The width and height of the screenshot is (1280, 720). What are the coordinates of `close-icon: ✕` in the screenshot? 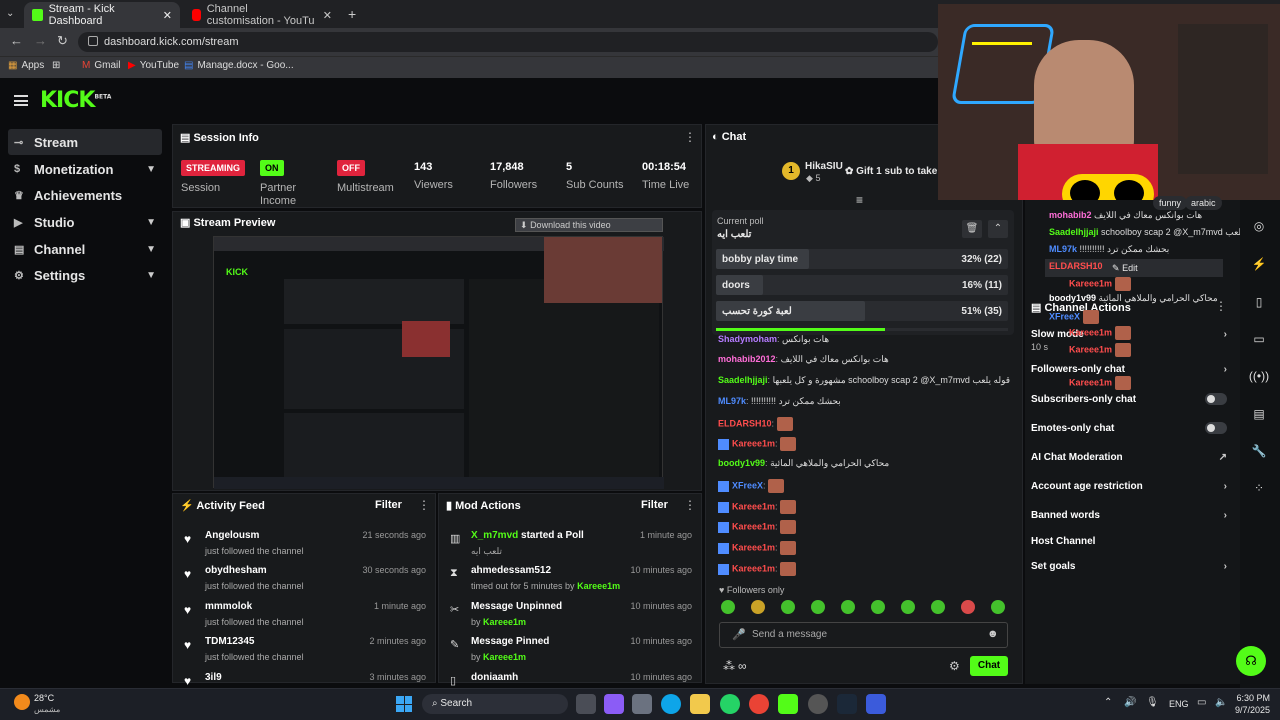 It's located at (327, 15).